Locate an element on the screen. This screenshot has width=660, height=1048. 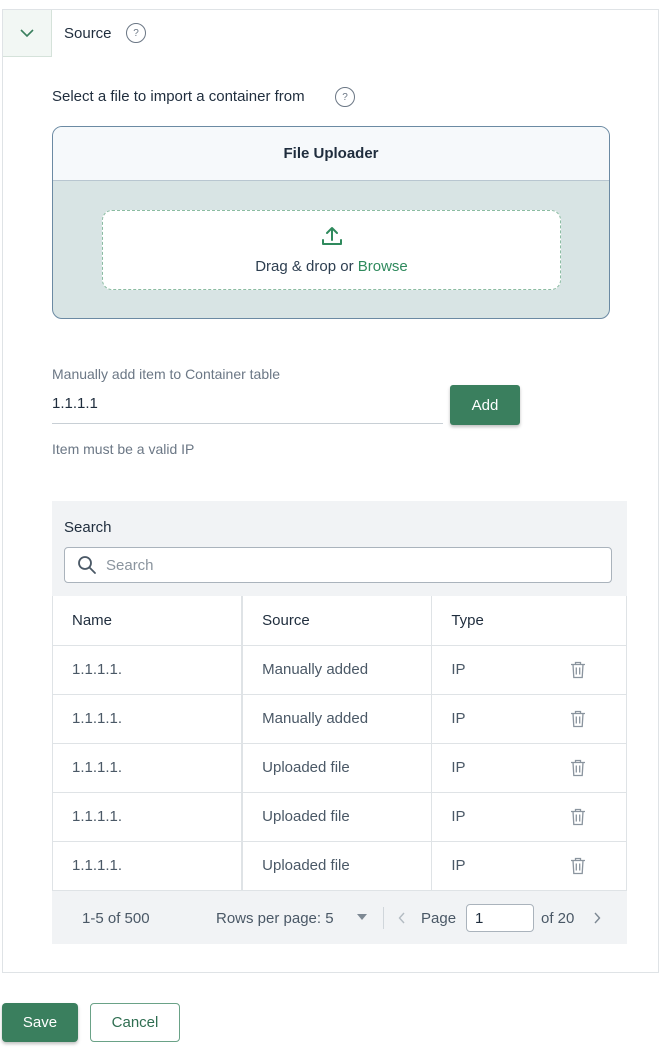
page-total: of 20 is located at coordinates (558, 918).